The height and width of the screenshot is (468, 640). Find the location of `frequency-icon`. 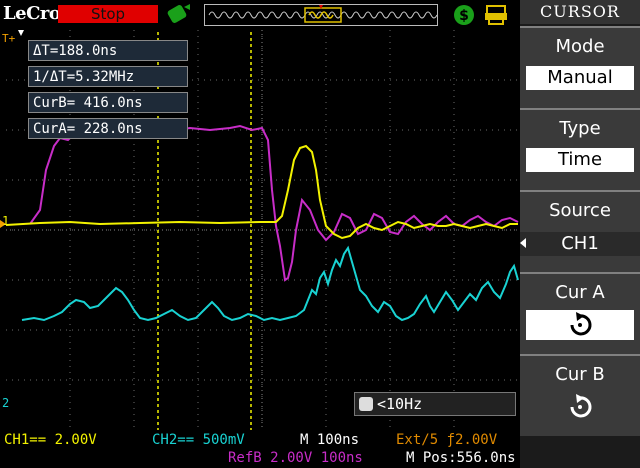

frequency-icon is located at coordinates (366, 404).